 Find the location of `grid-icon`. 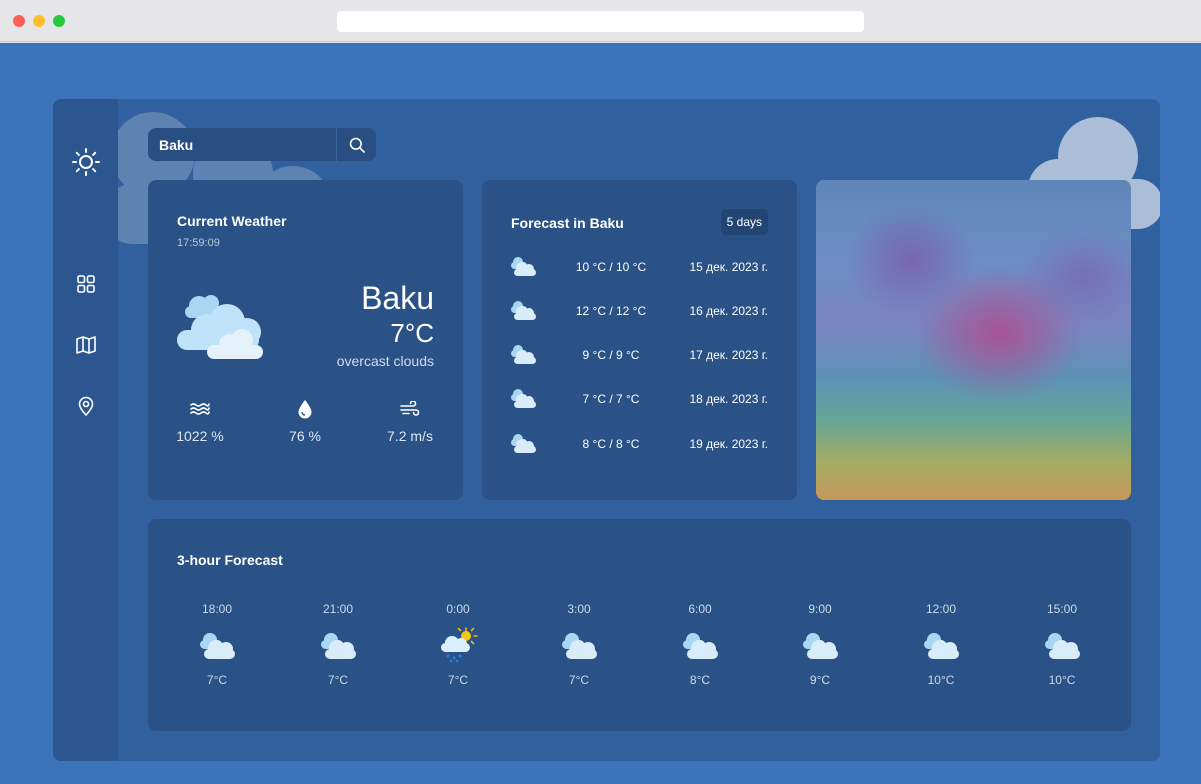

grid-icon is located at coordinates (85, 284).